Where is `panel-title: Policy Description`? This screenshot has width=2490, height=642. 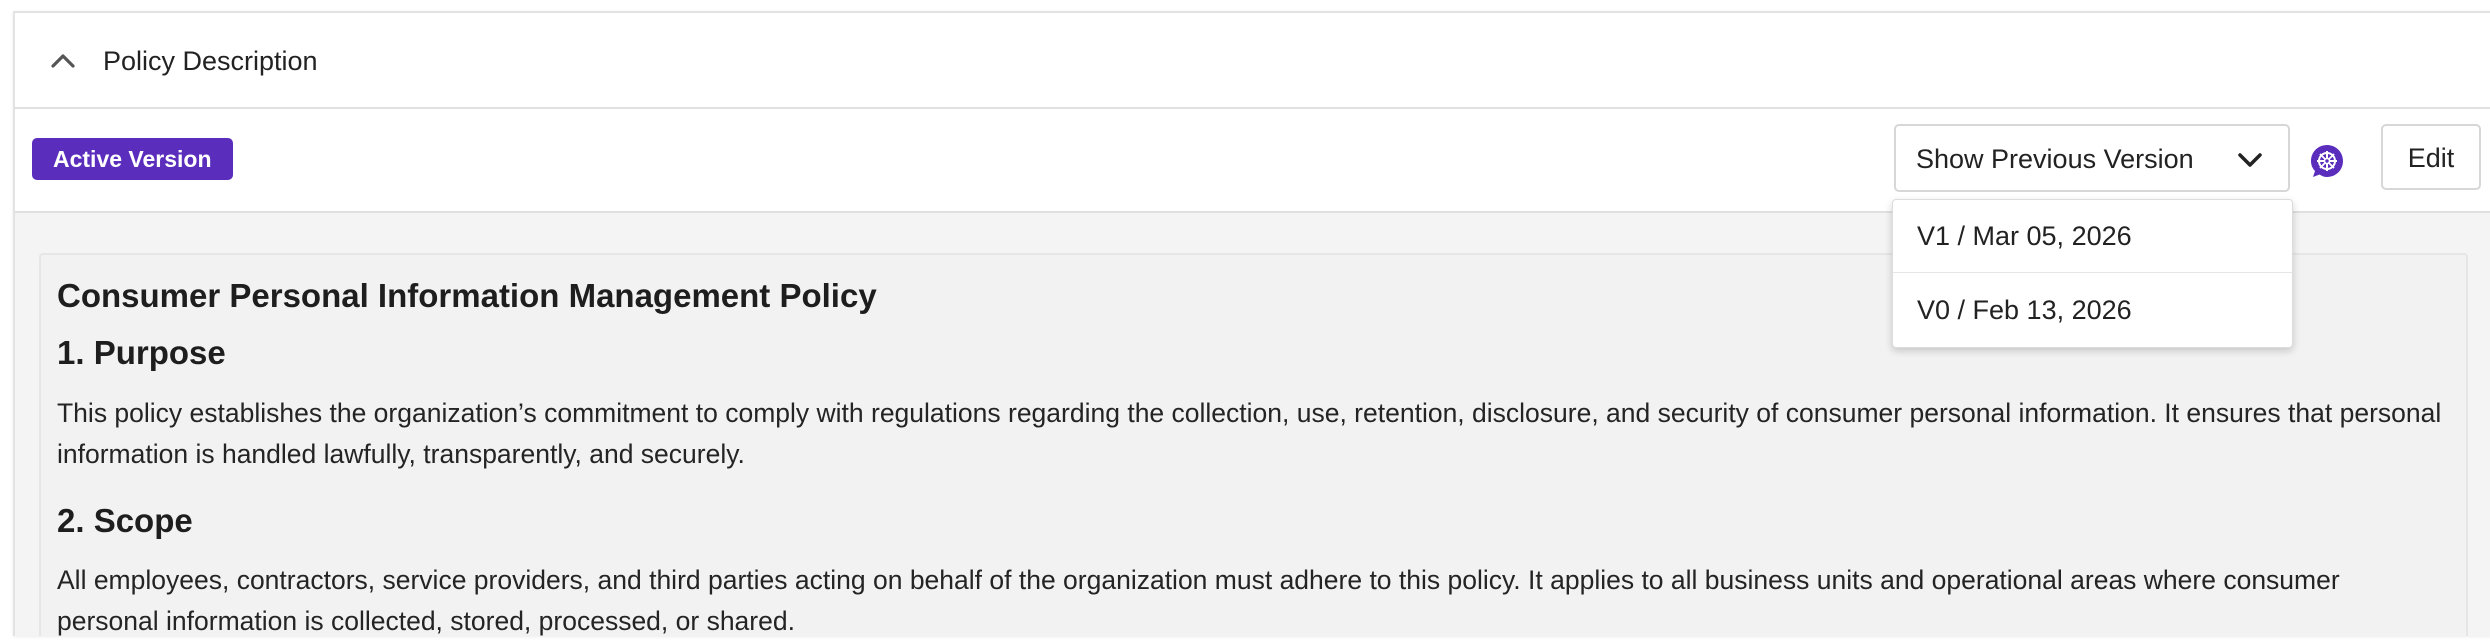 panel-title: Policy Description is located at coordinates (210, 61).